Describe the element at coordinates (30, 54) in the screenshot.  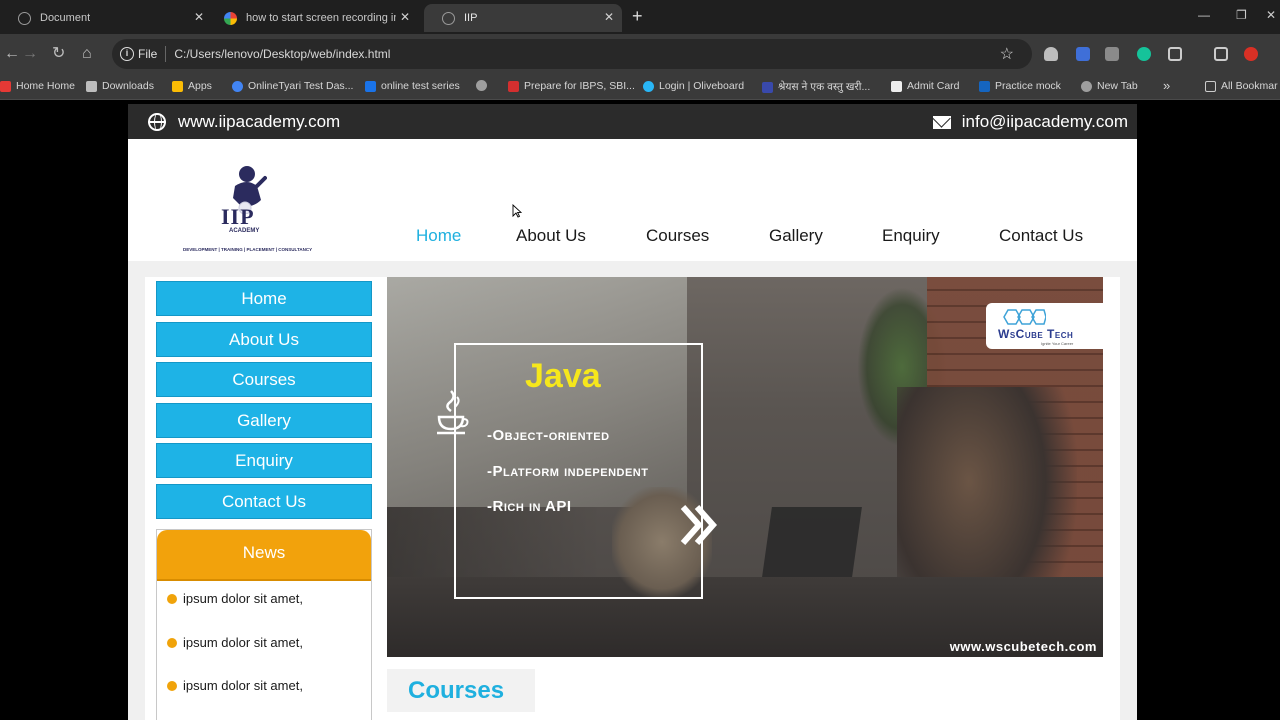
I see `forward-icon: →` at that location.